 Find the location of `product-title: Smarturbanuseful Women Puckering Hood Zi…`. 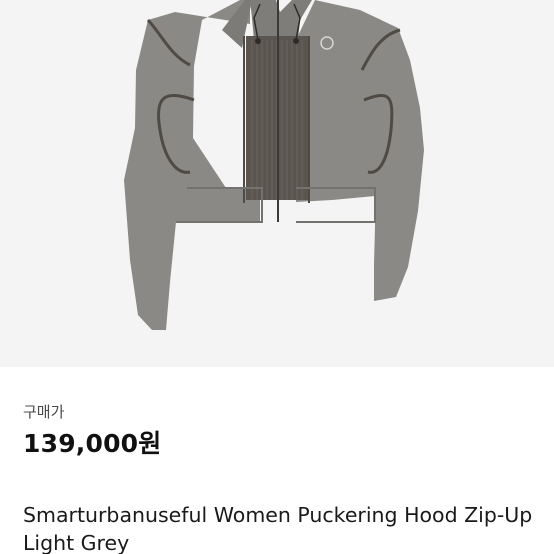

product-title: Smarturbanuseful Women Puckering Hood Zi… is located at coordinates (278, 528).